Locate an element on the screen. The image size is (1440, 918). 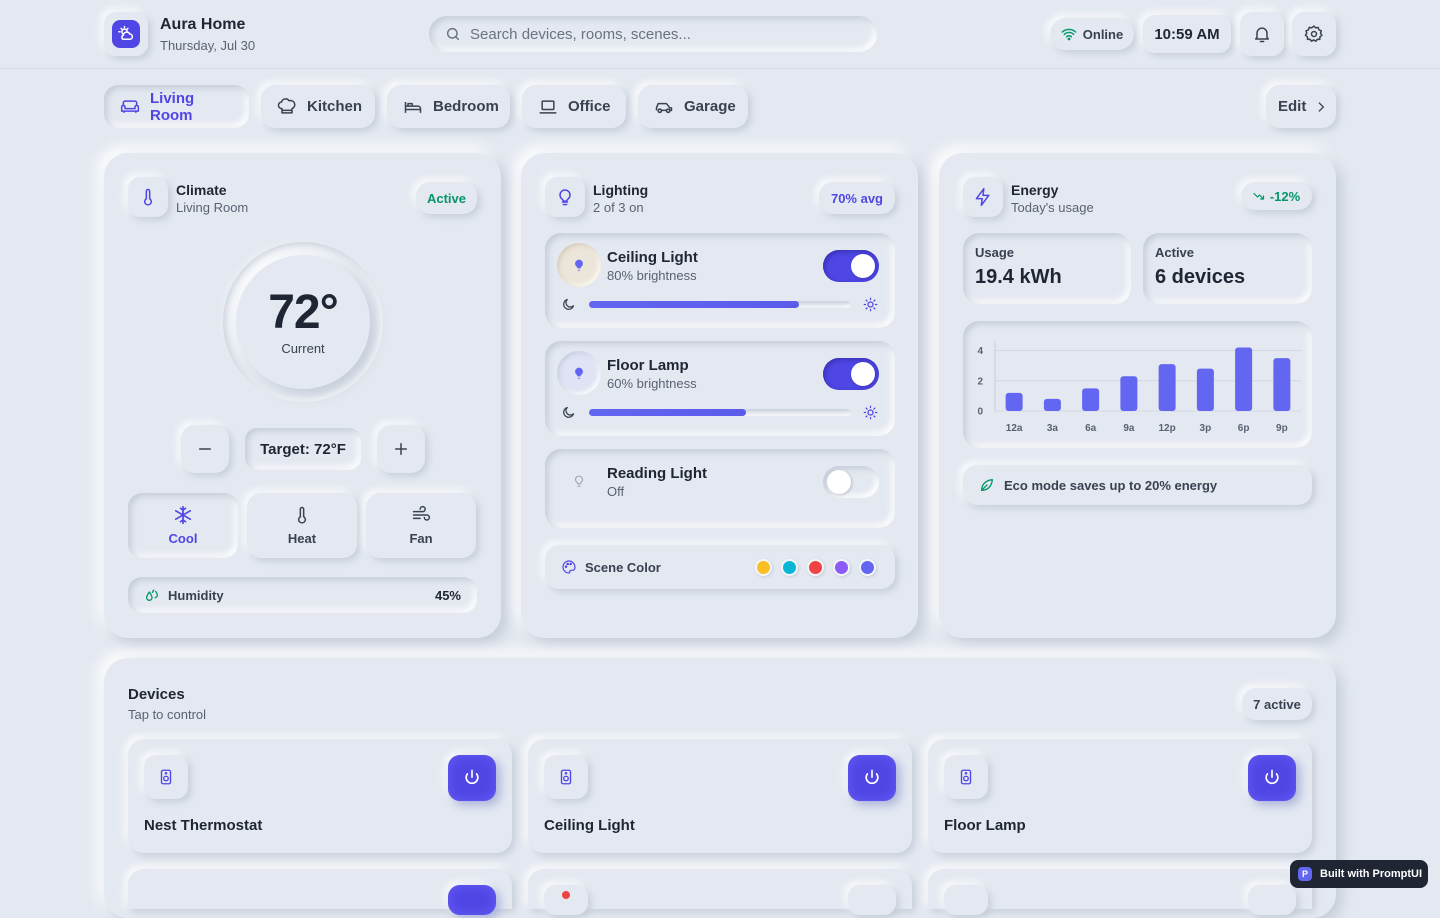
floor-lamp-toggle is located at coordinates (851, 374).